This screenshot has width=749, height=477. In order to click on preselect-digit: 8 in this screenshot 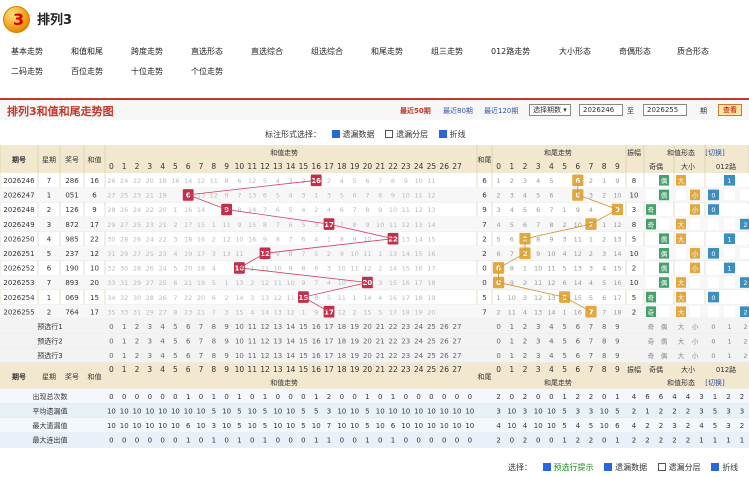, I will do `click(214, 356)`.